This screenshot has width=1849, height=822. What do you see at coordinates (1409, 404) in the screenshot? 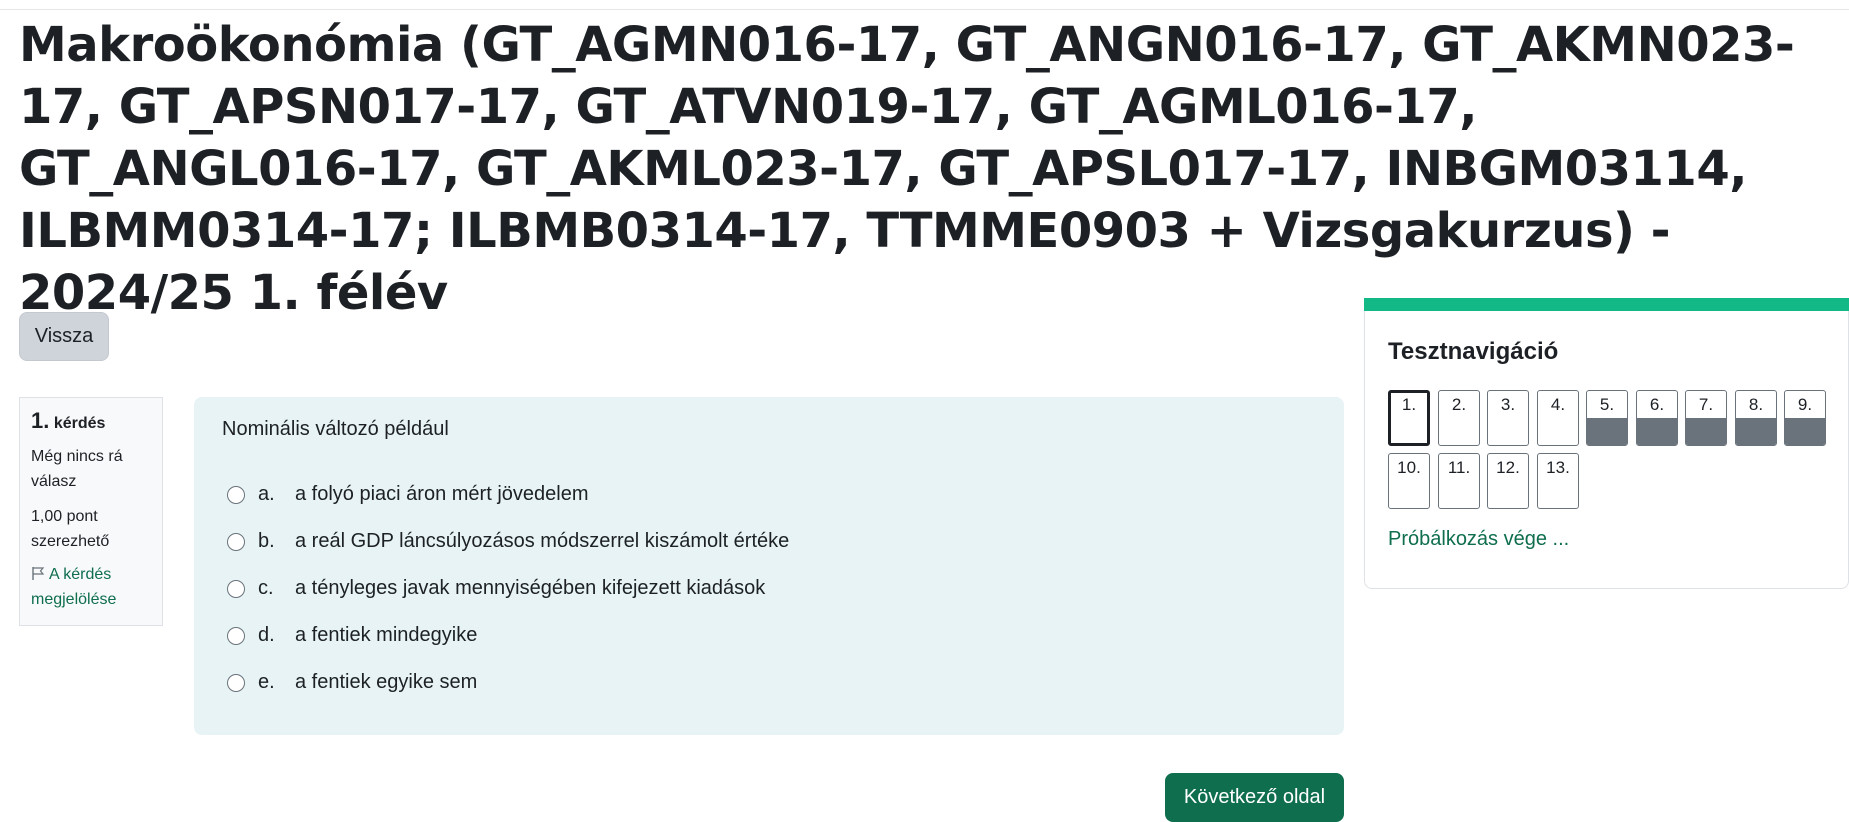
I see `quiz-nav-button-label: 1.` at bounding box center [1409, 404].